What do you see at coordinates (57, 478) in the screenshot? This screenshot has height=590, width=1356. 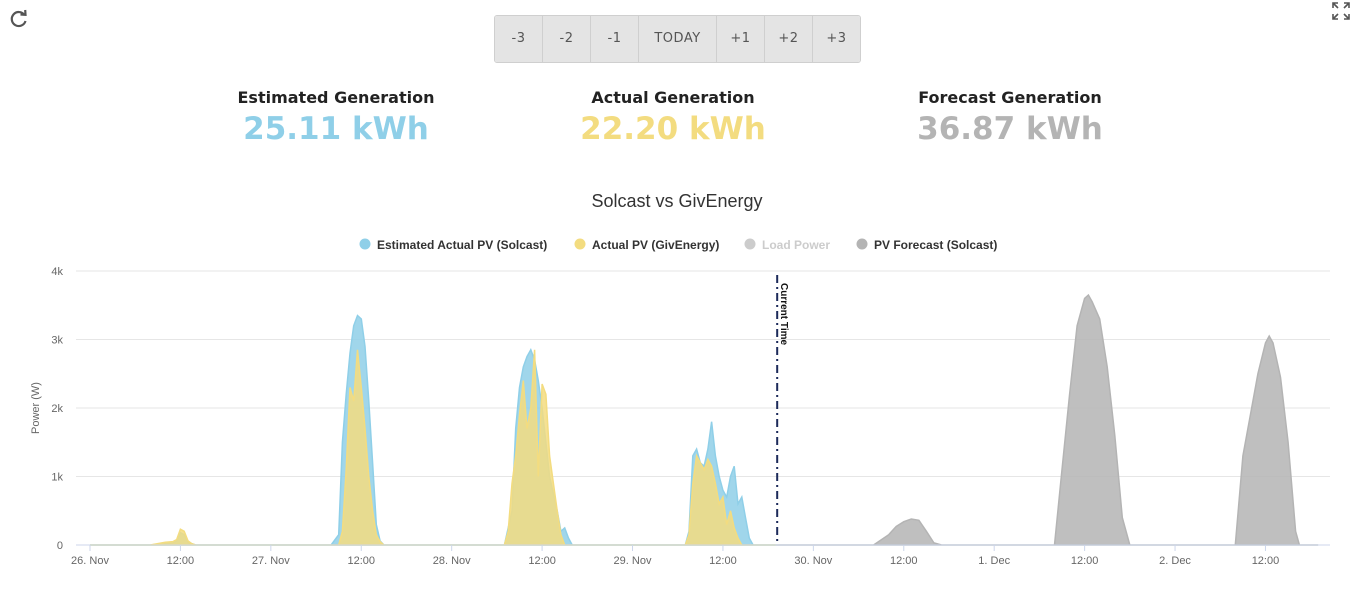 I see `y-tick-label: 1k` at bounding box center [57, 478].